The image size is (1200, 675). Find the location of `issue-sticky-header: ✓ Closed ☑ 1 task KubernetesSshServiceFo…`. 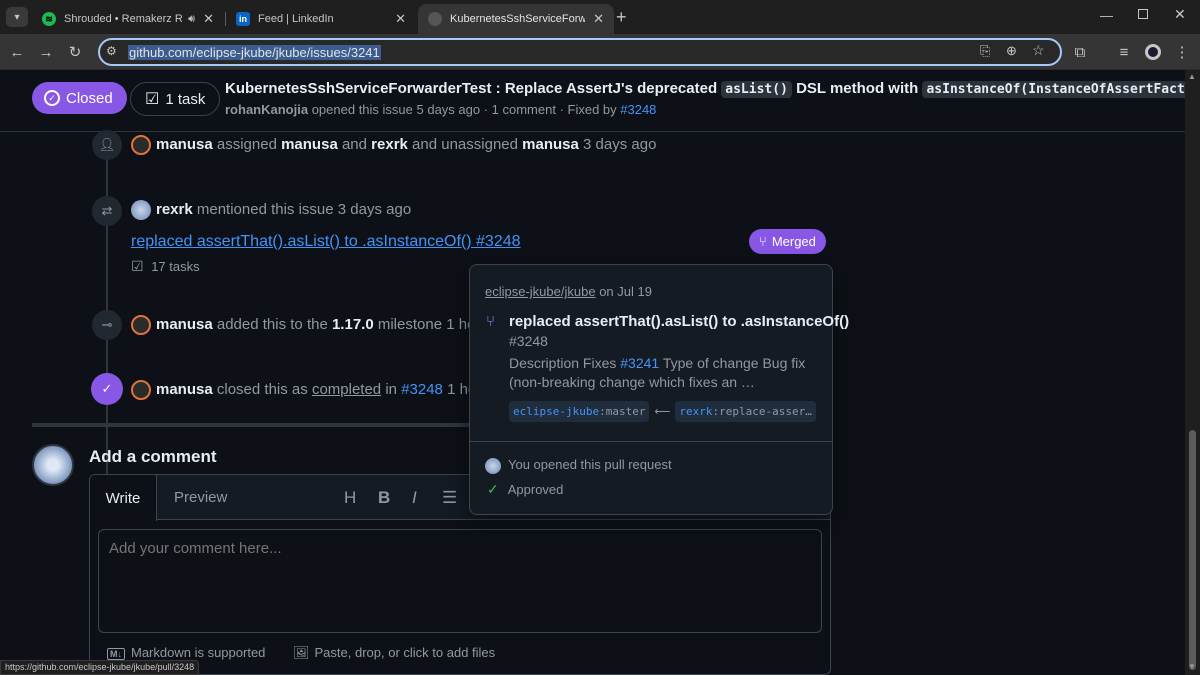

issue-sticky-header: ✓ Closed ☑ 1 task KubernetesSshServiceFo… is located at coordinates (592, 101).